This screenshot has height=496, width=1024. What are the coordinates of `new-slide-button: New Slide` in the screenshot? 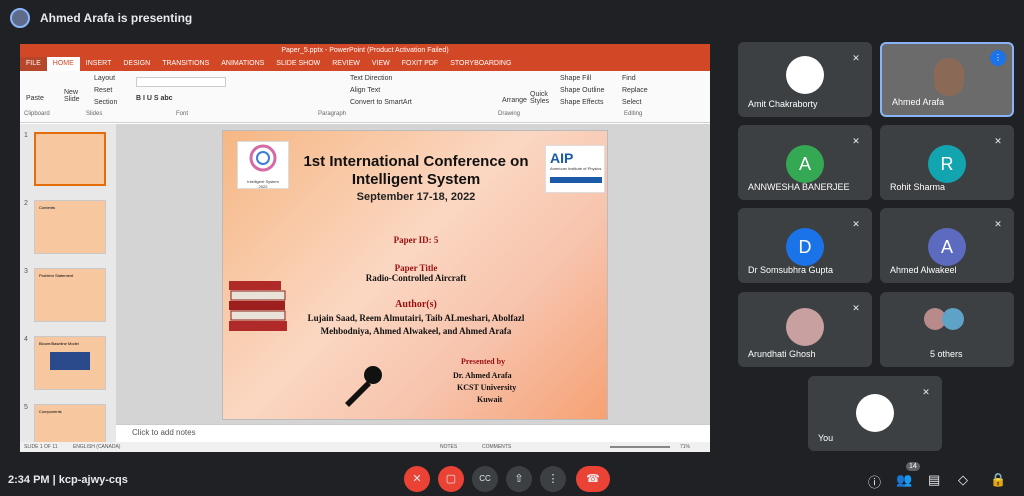 It's located at (75, 96).